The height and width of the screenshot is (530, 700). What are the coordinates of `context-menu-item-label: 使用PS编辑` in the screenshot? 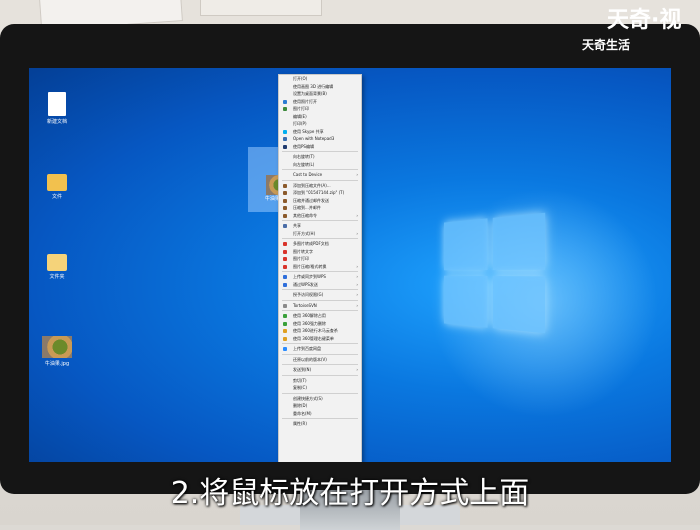 It's located at (303, 146).